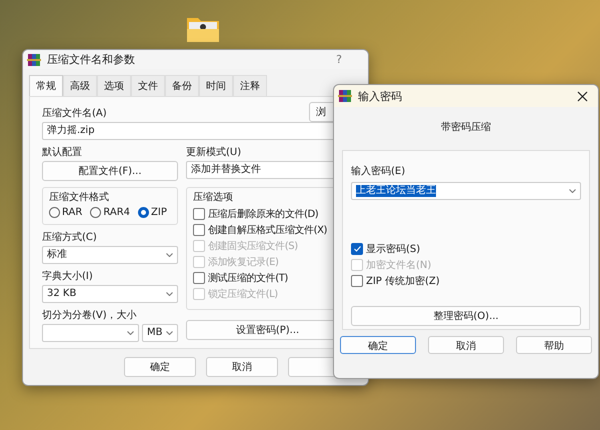 The width and height of the screenshot is (600, 430). What do you see at coordinates (152, 212) in the screenshot?
I see `format-radio: ZIP` at bounding box center [152, 212].